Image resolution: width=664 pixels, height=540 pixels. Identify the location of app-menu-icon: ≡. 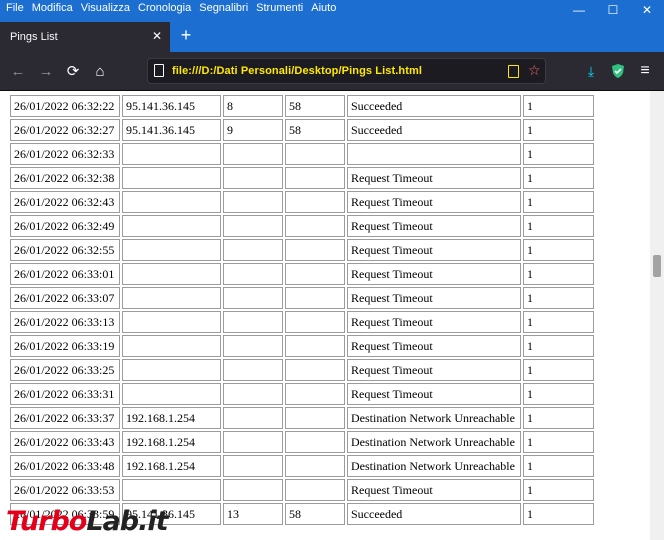
(645, 71).